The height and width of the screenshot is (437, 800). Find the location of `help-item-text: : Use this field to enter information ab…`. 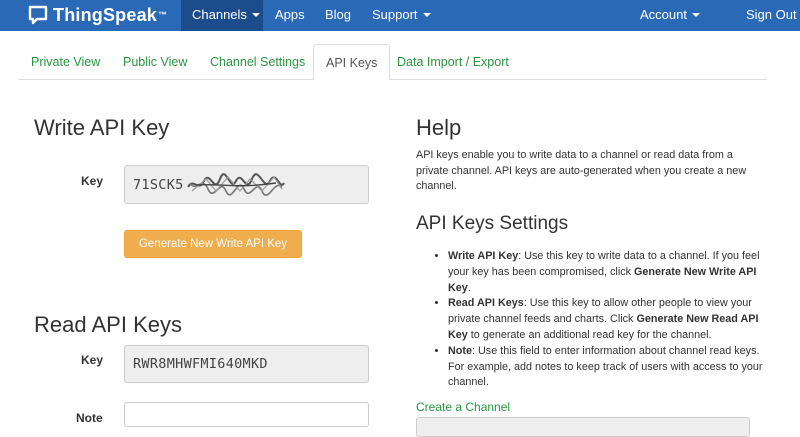

help-item-text: : Use this field to enter information ab… is located at coordinates (605, 366).